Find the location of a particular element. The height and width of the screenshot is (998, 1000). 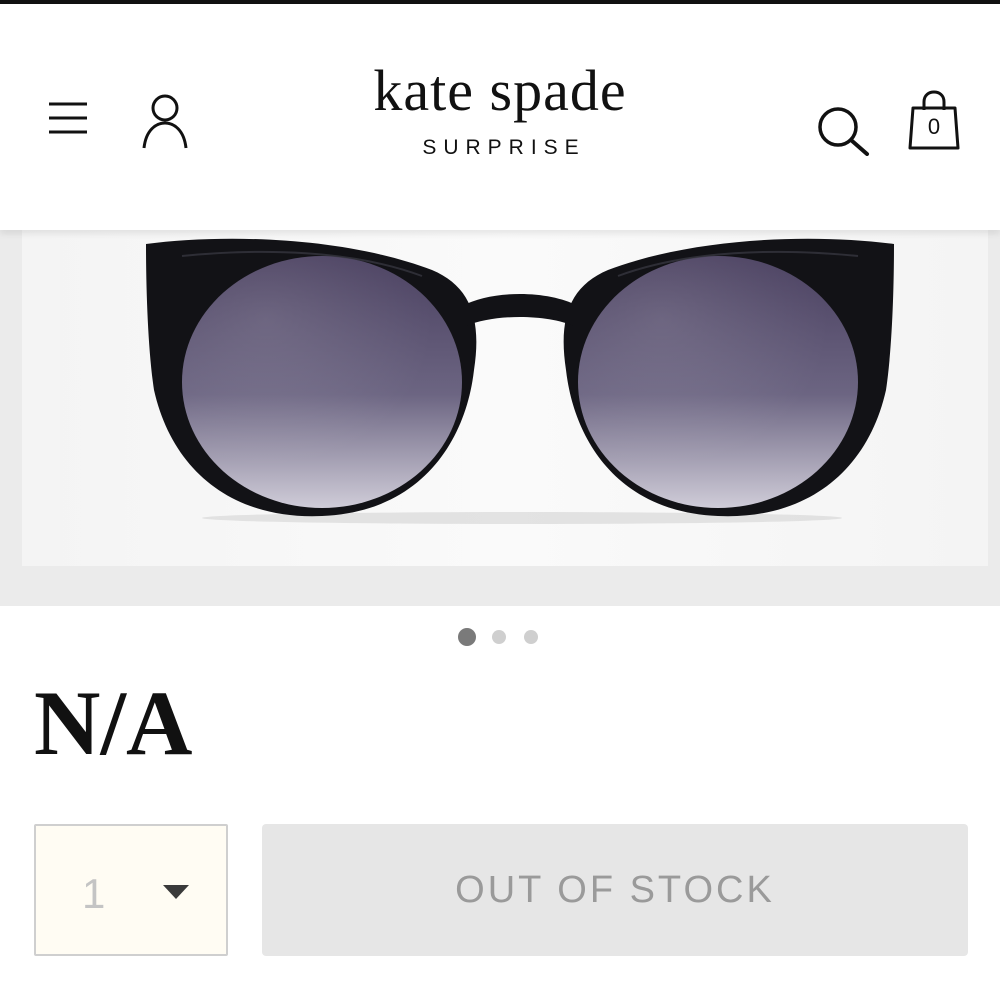

brand-logo: kate spade SURPRISE is located at coordinates (500, 108).